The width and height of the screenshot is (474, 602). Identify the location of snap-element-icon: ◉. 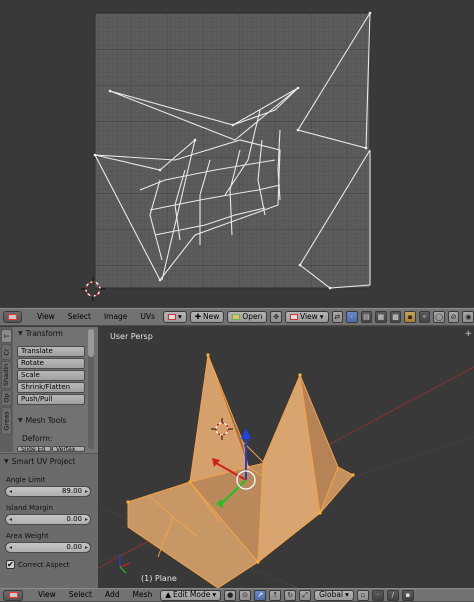
(468, 317).